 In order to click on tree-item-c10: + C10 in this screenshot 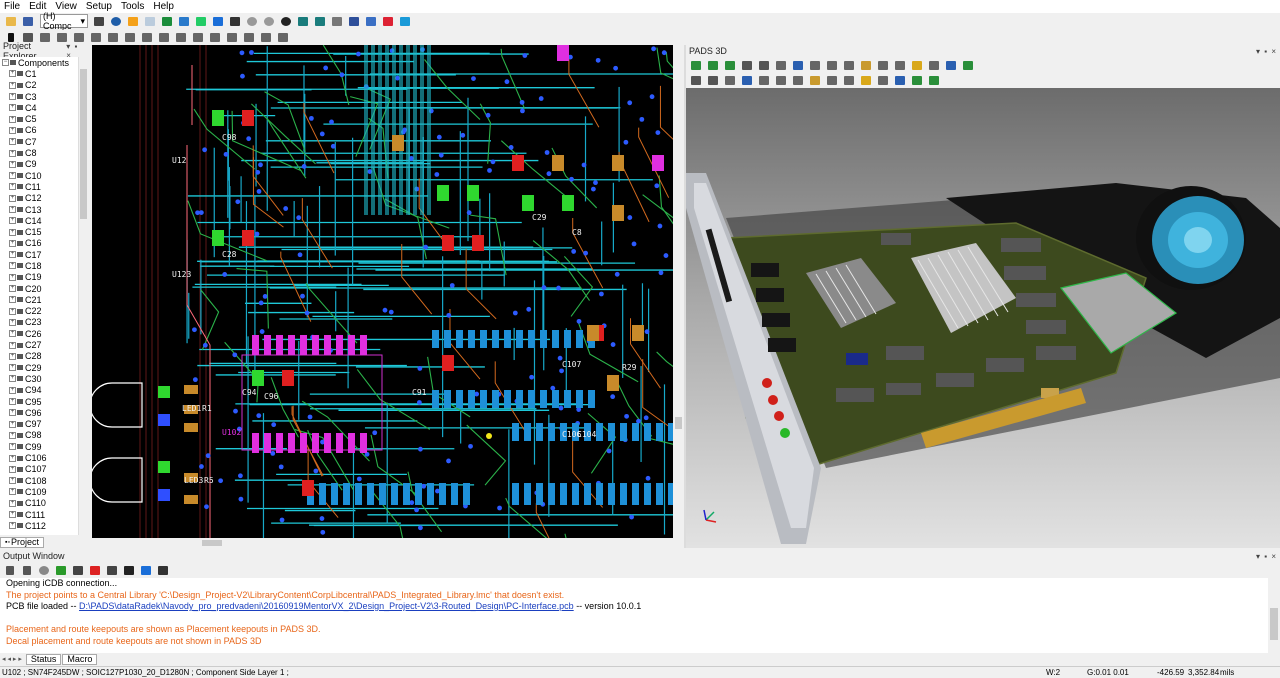, I will do `click(43, 175)`.